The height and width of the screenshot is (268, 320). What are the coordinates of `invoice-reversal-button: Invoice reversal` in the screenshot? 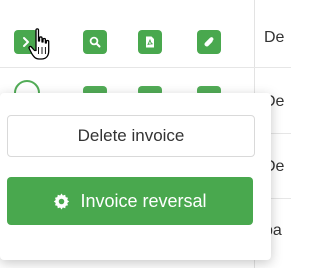 It's located at (130, 201).